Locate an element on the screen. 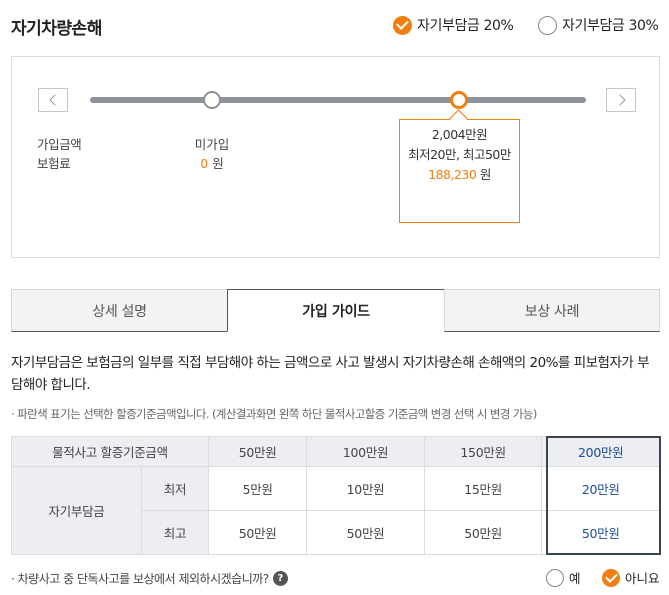 Image resolution: width=669 pixels, height=595 pixels. table-row-label: 최저 is located at coordinates (175, 488).